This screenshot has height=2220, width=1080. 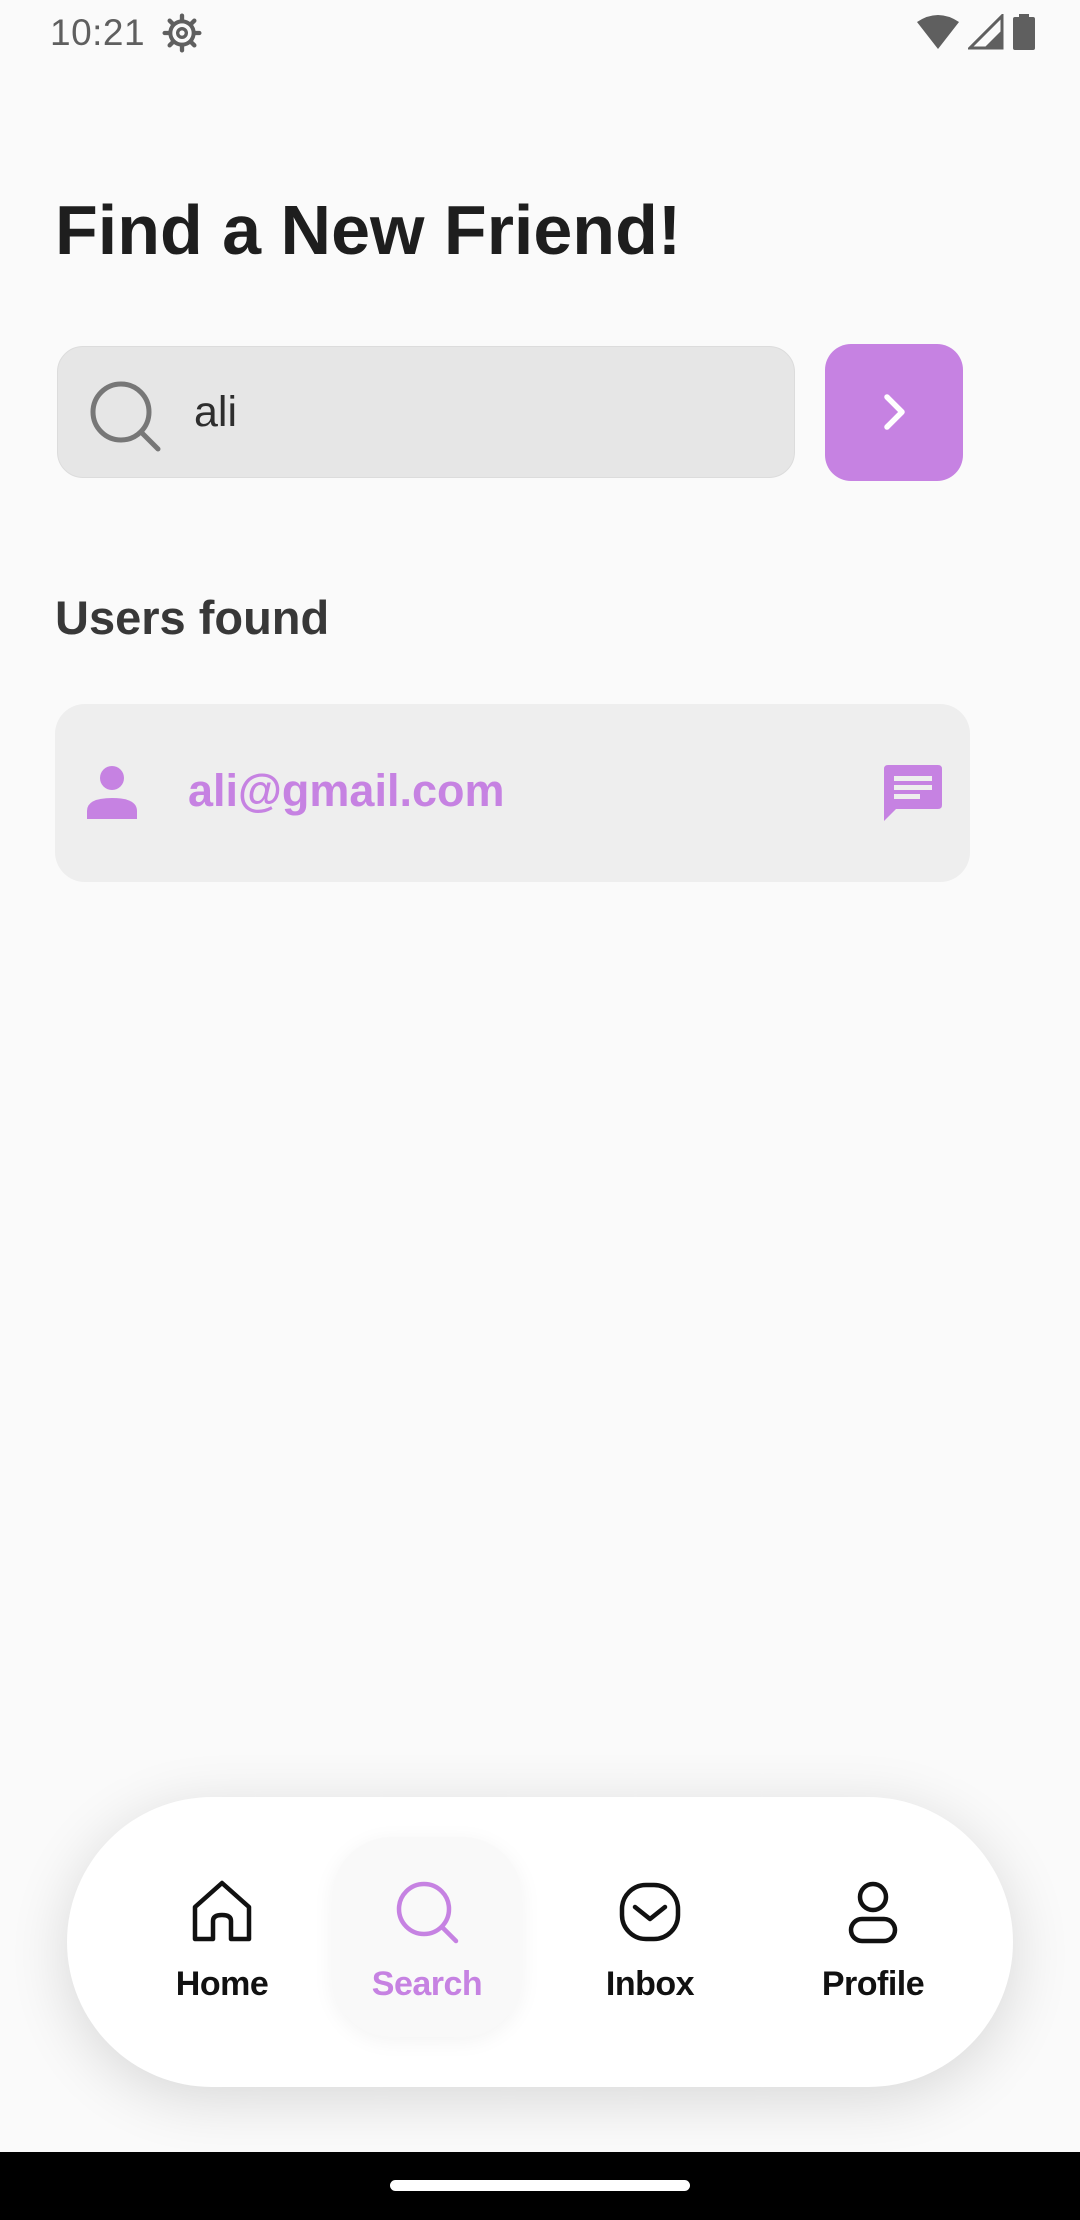 I want to click on nav-item-search: Search, so click(x=427, y=1937).